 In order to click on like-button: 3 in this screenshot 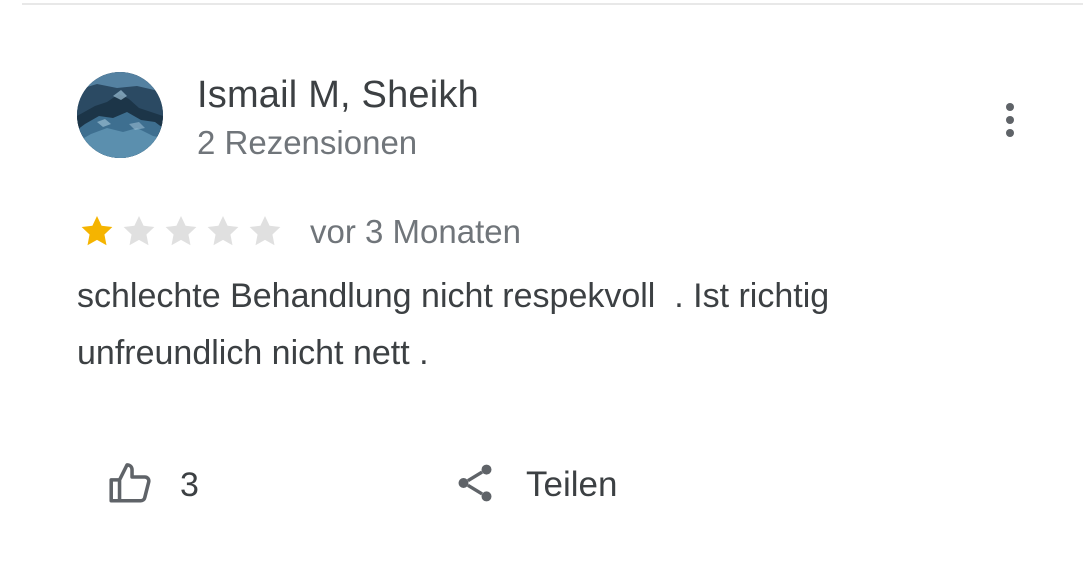, I will do `click(152, 485)`.